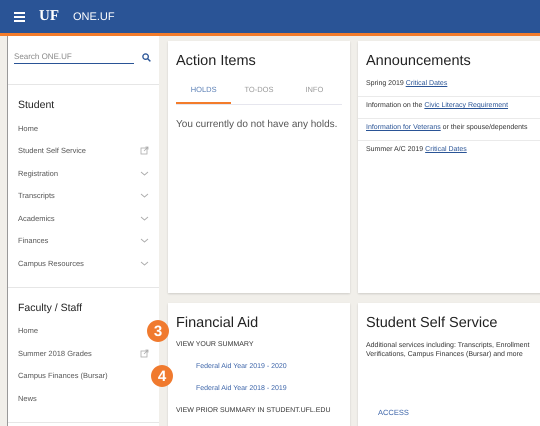  What do you see at coordinates (19, 17) in the screenshot?
I see `menu-icon` at bounding box center [19, 17].